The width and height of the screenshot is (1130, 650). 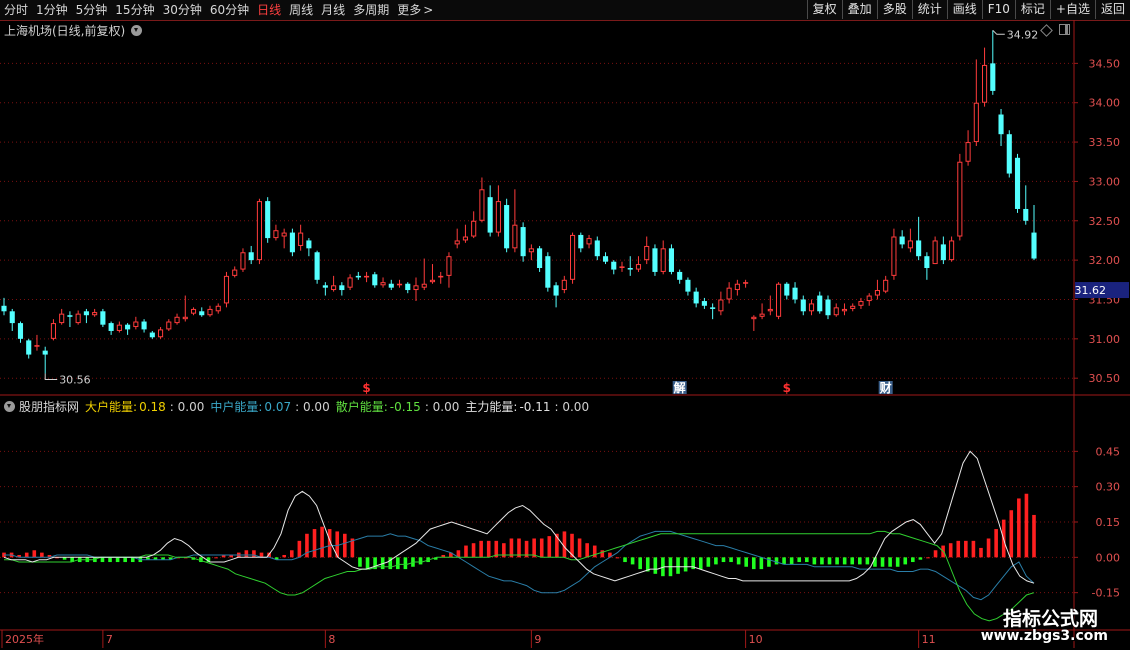 What do you see at coordinates (9, 406) in the screenshot?
I see `chevron-down-icon` at bounding box center [9, 406].